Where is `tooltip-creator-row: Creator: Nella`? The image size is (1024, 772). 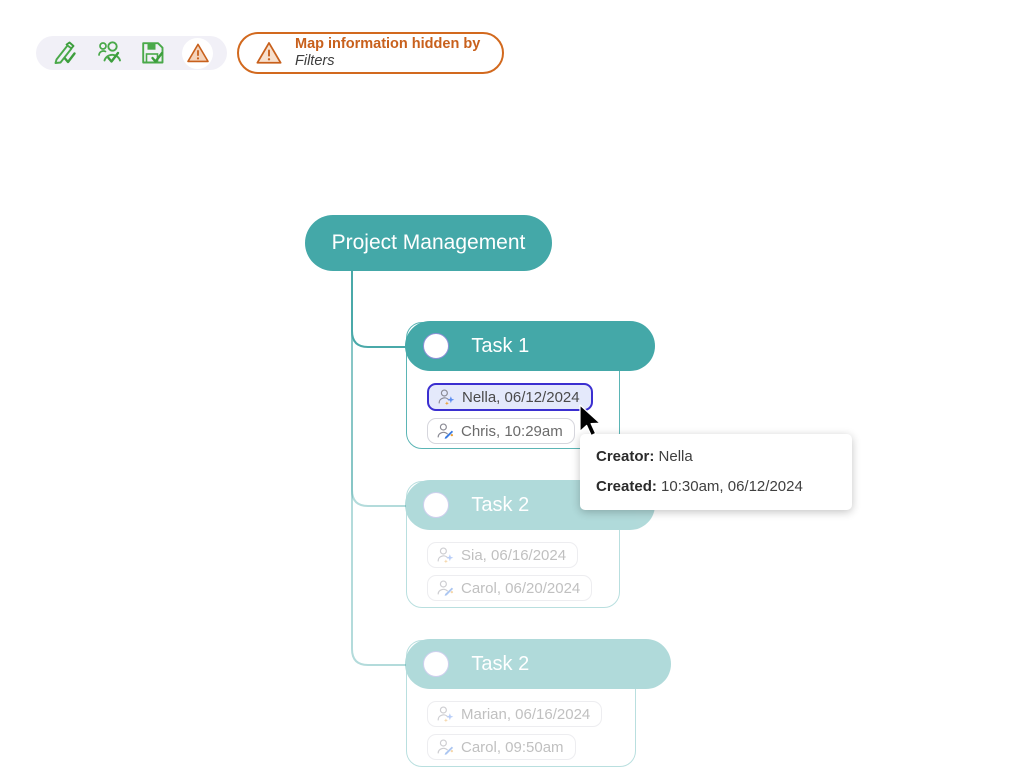
tooltip-creator-row: Creator: Nella is located at coordinates (716, 456).